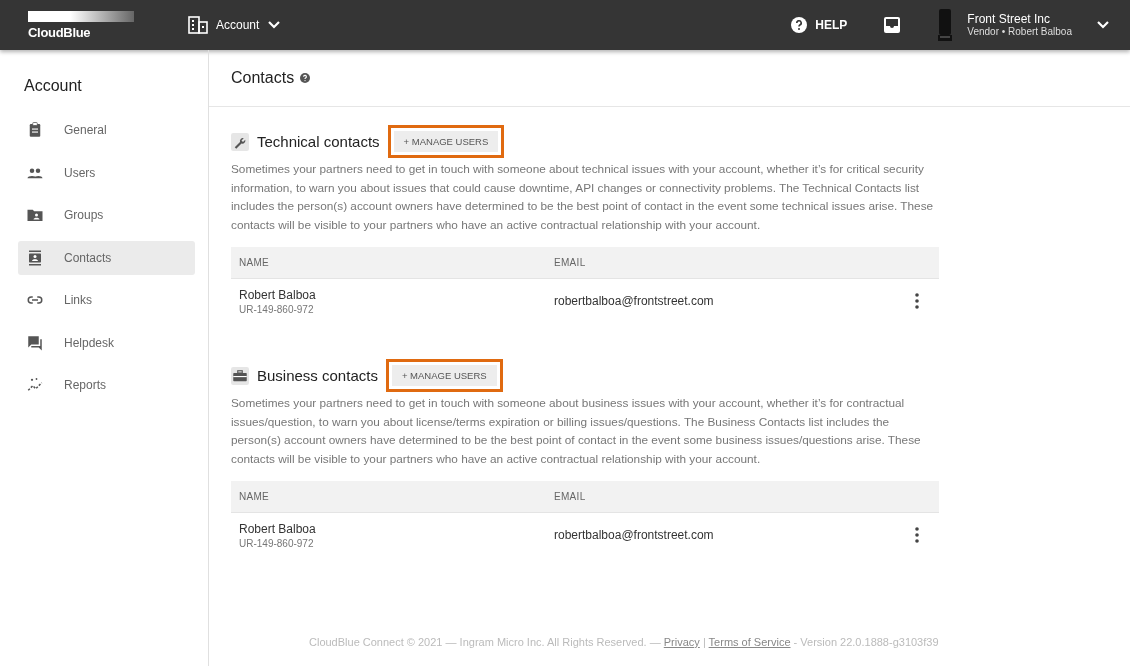 The image size is (1130, 666). I want to click on terms-link: Terms of Service, so click(749, 642).